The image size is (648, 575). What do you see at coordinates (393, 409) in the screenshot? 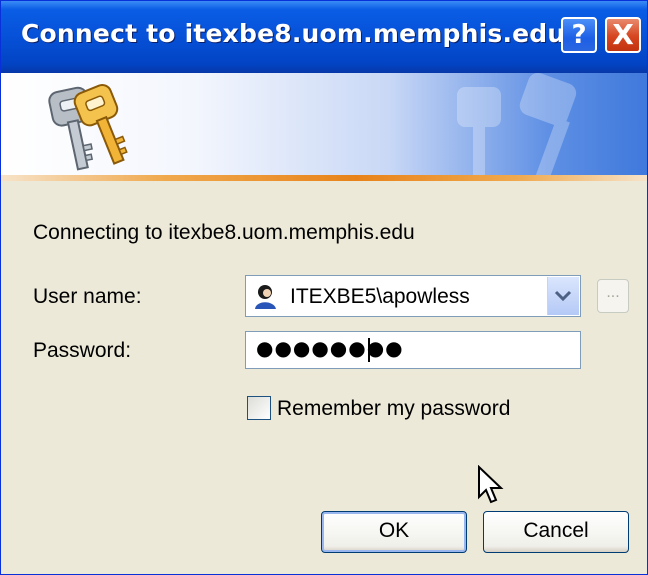
I see `remember-password-label: Remember my password` at bounding box center [393, 409].